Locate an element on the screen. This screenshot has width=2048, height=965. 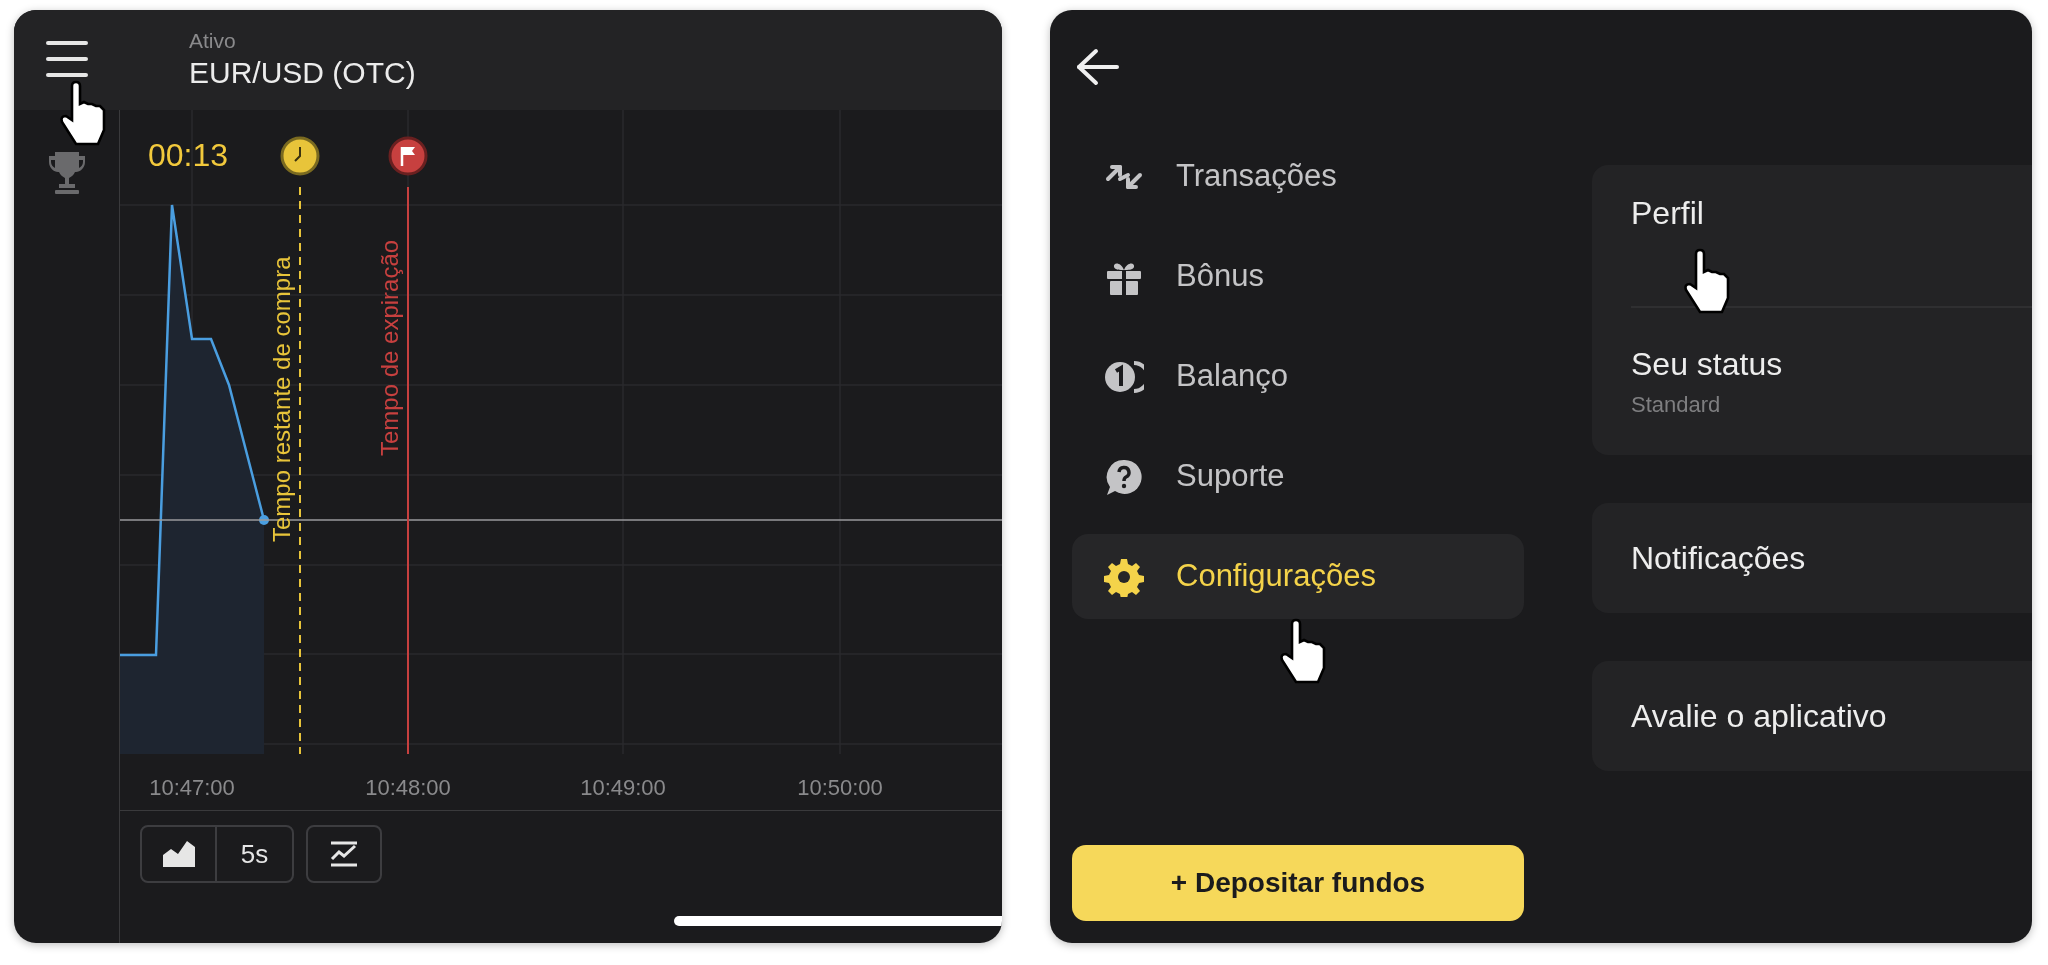
menu-item: Bônus is located at coordinates (1298, 276).